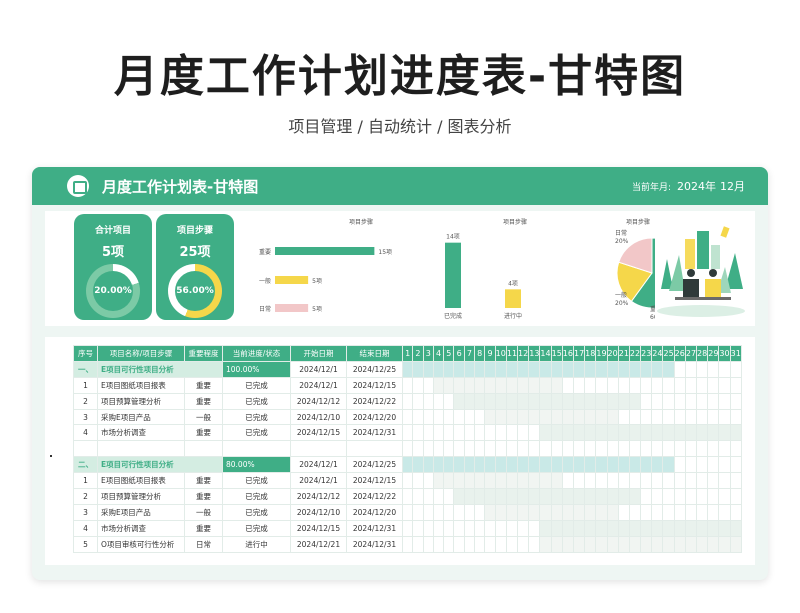  I want to click on day-header: 17, so click(579, 353).